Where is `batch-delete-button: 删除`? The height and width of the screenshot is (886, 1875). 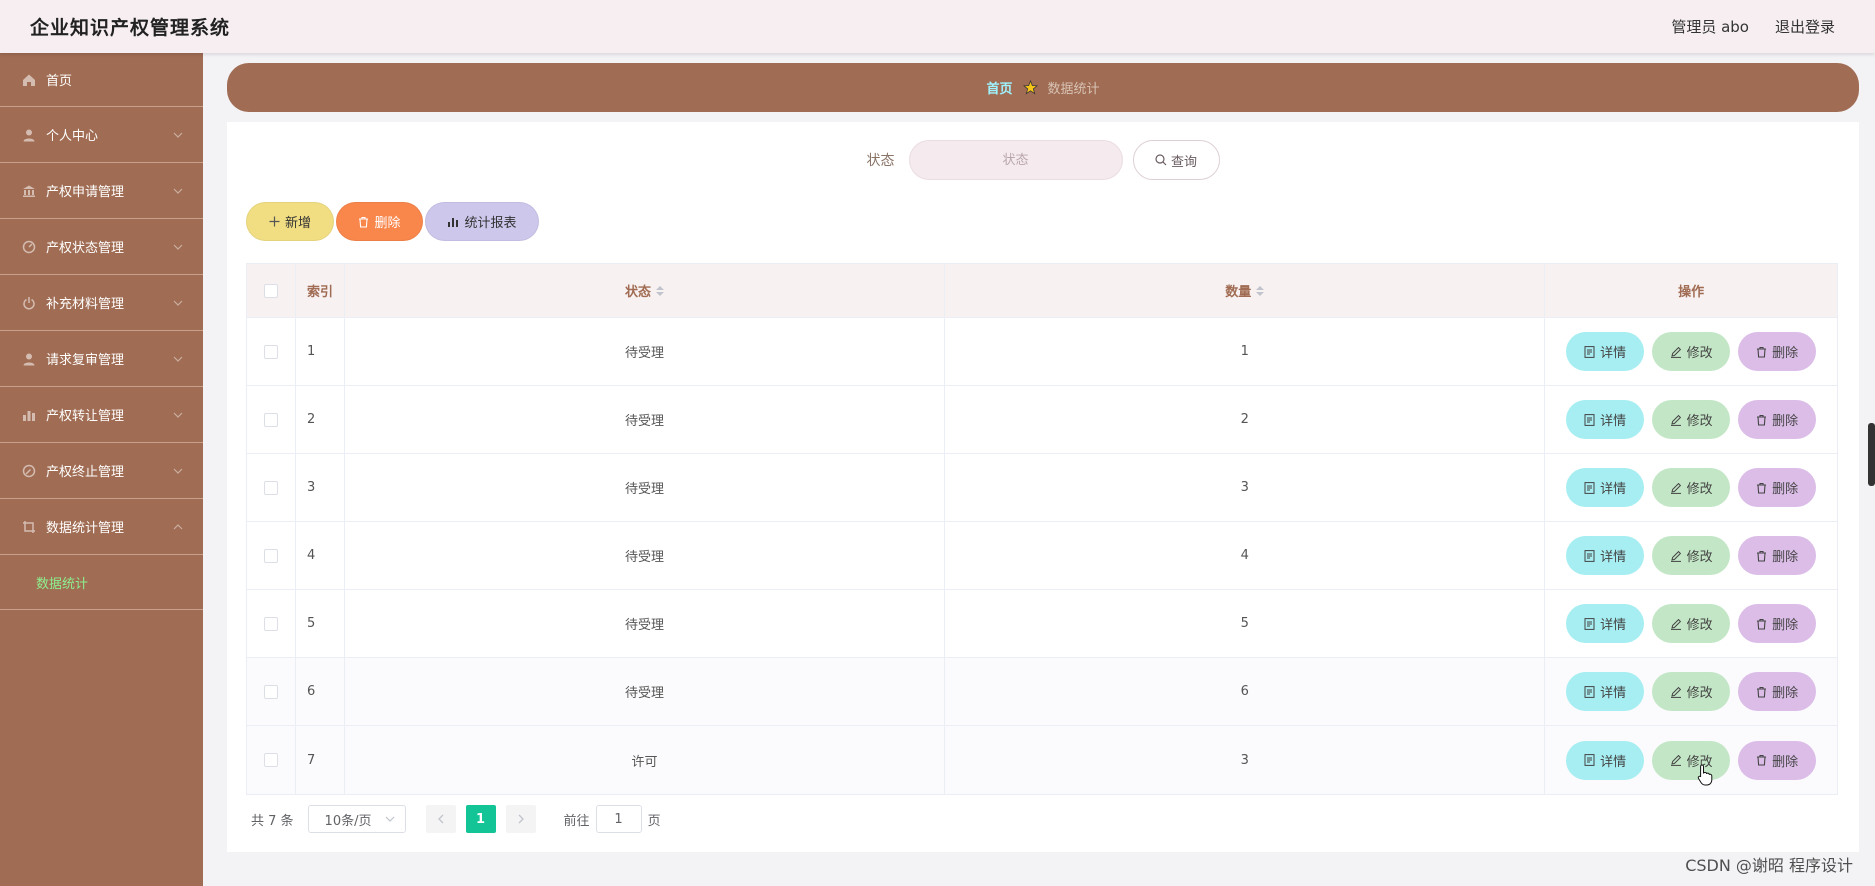 batch-delete-button: 删除 is located at coordinates (379, 221).